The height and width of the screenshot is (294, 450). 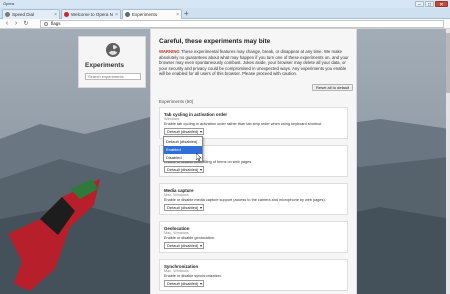 I want to click on page-info-icon, so click(x=46, y=23).